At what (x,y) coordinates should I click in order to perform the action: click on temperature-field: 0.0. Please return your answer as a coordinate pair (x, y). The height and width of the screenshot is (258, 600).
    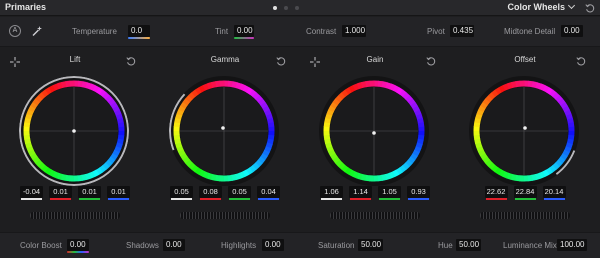
    Looking at the image, I should click on (139, 32).